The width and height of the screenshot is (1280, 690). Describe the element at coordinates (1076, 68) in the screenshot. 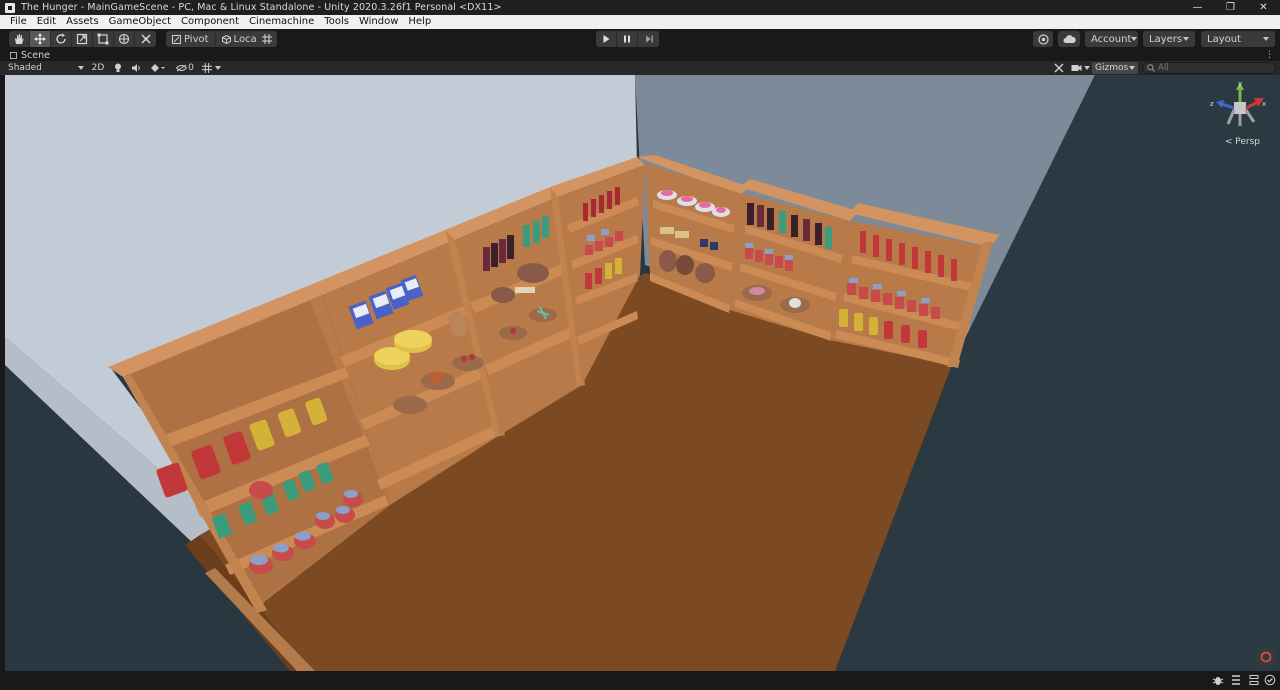

I see `camera-icon` at that location.